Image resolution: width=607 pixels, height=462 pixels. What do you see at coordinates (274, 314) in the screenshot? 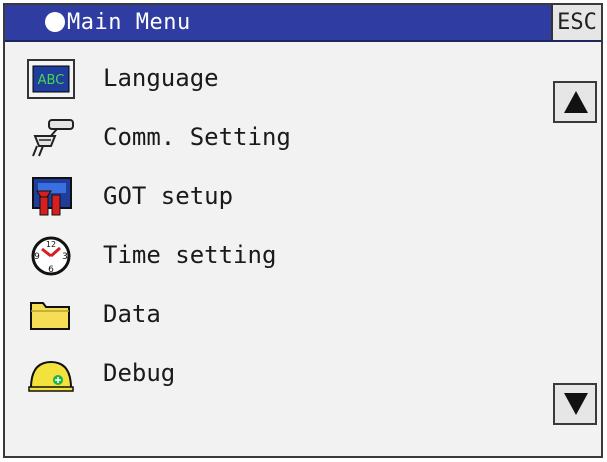
I see `menu-item-data: Data` at bounding box center [274, 314].